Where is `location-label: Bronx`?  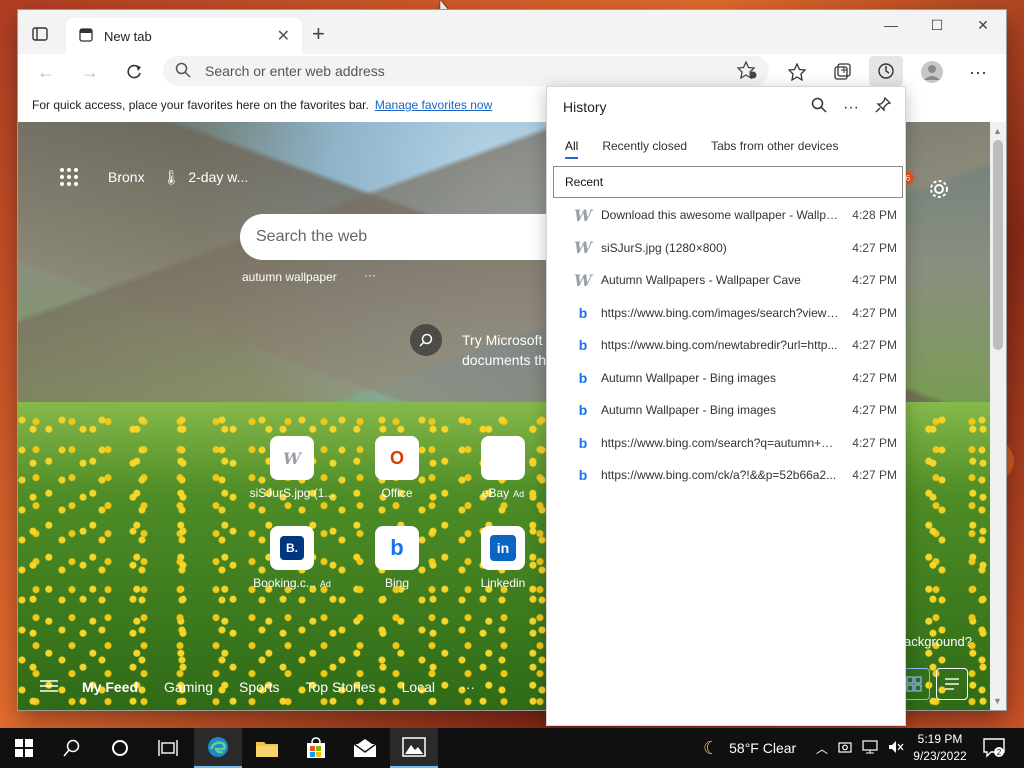 location-label: Bronx is located at coordinates (126, 177).